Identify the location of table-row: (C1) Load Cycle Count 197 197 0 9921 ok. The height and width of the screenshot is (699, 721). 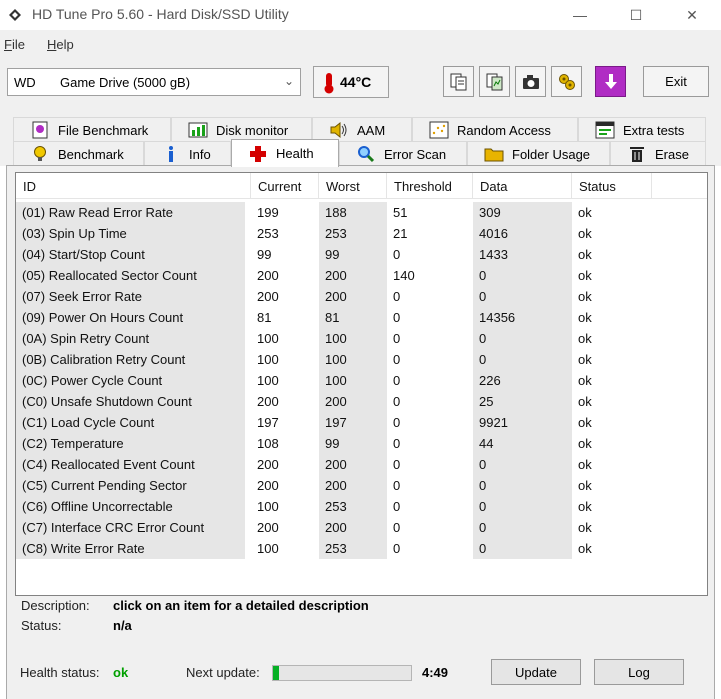
(361, 422).